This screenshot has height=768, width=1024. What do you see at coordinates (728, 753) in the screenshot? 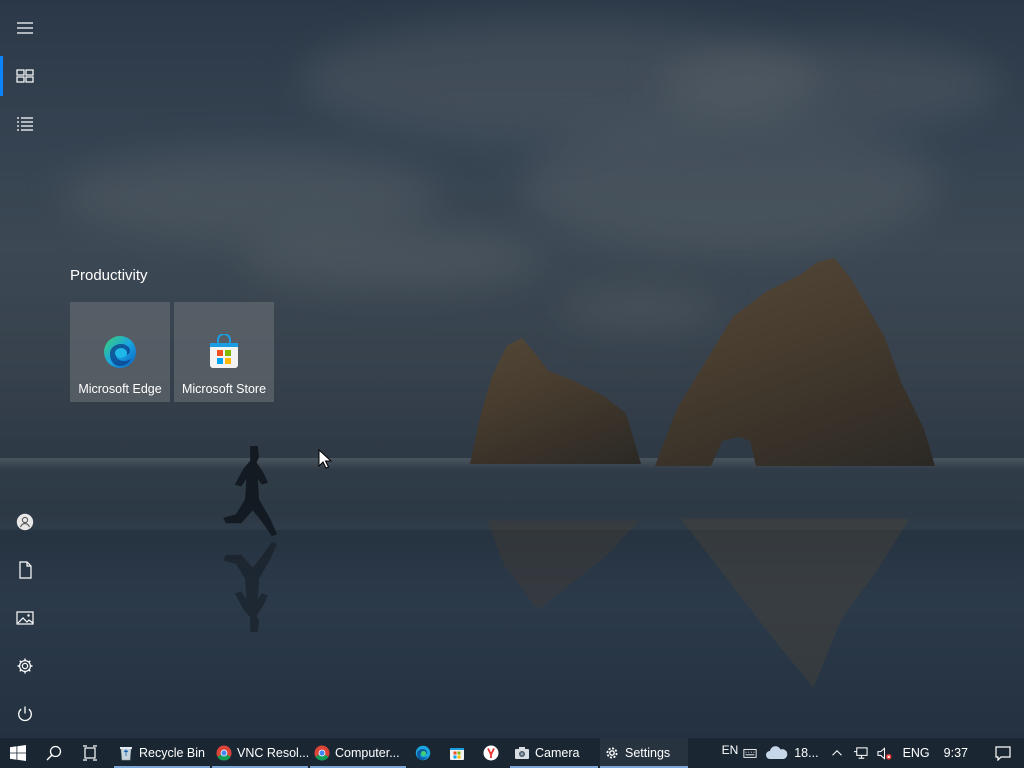
I see `input-language-short: EN` at bounding box center [728, 753].